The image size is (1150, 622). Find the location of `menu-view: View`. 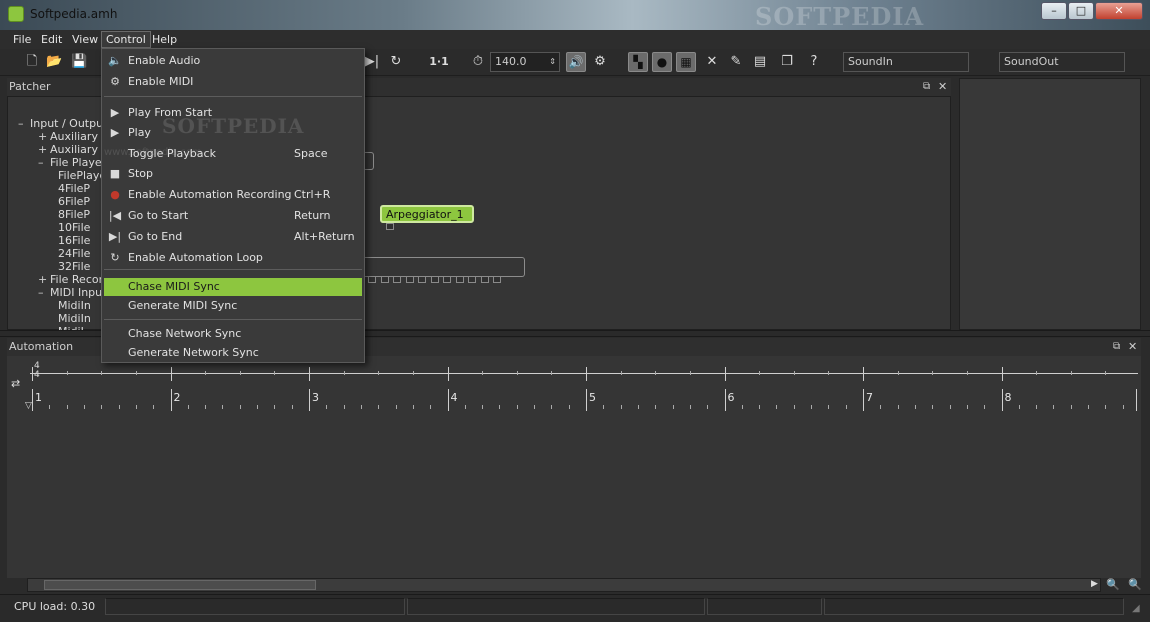

menu-view: View is located at coordinates (85, 39).